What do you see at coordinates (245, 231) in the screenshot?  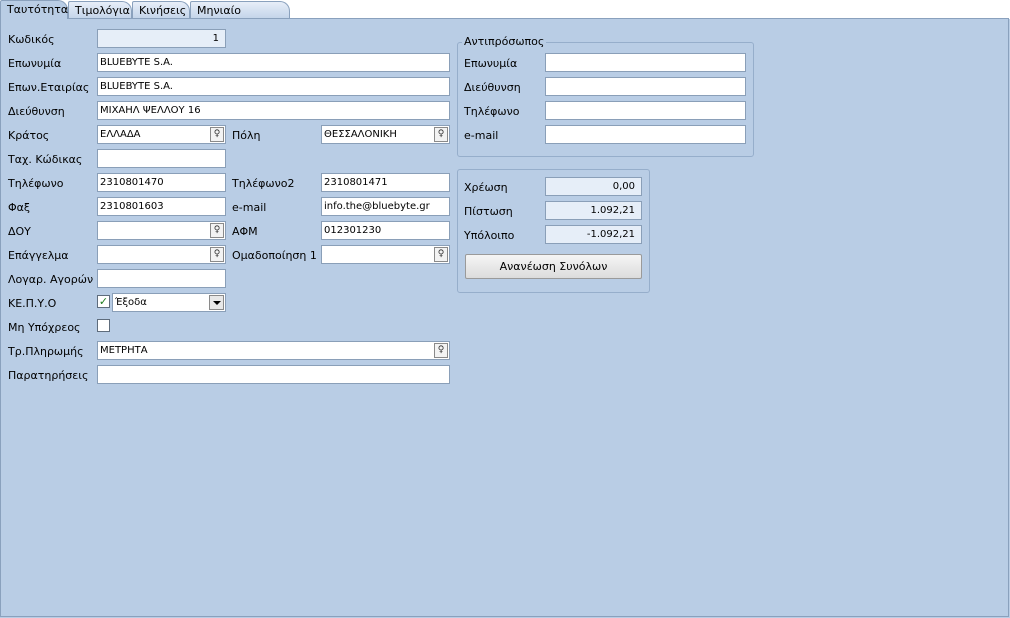 I see `vat-label: ΑΦΜ` at bounding box center [245, 231].